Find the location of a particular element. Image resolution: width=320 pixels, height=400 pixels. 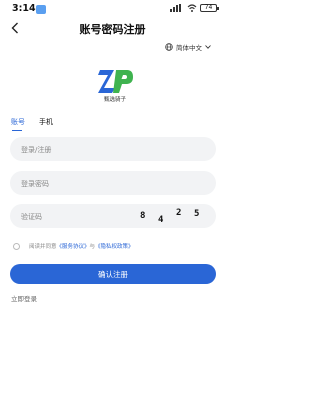

confirm-register-button: 确认注册 is located at coordinates (113, 274).